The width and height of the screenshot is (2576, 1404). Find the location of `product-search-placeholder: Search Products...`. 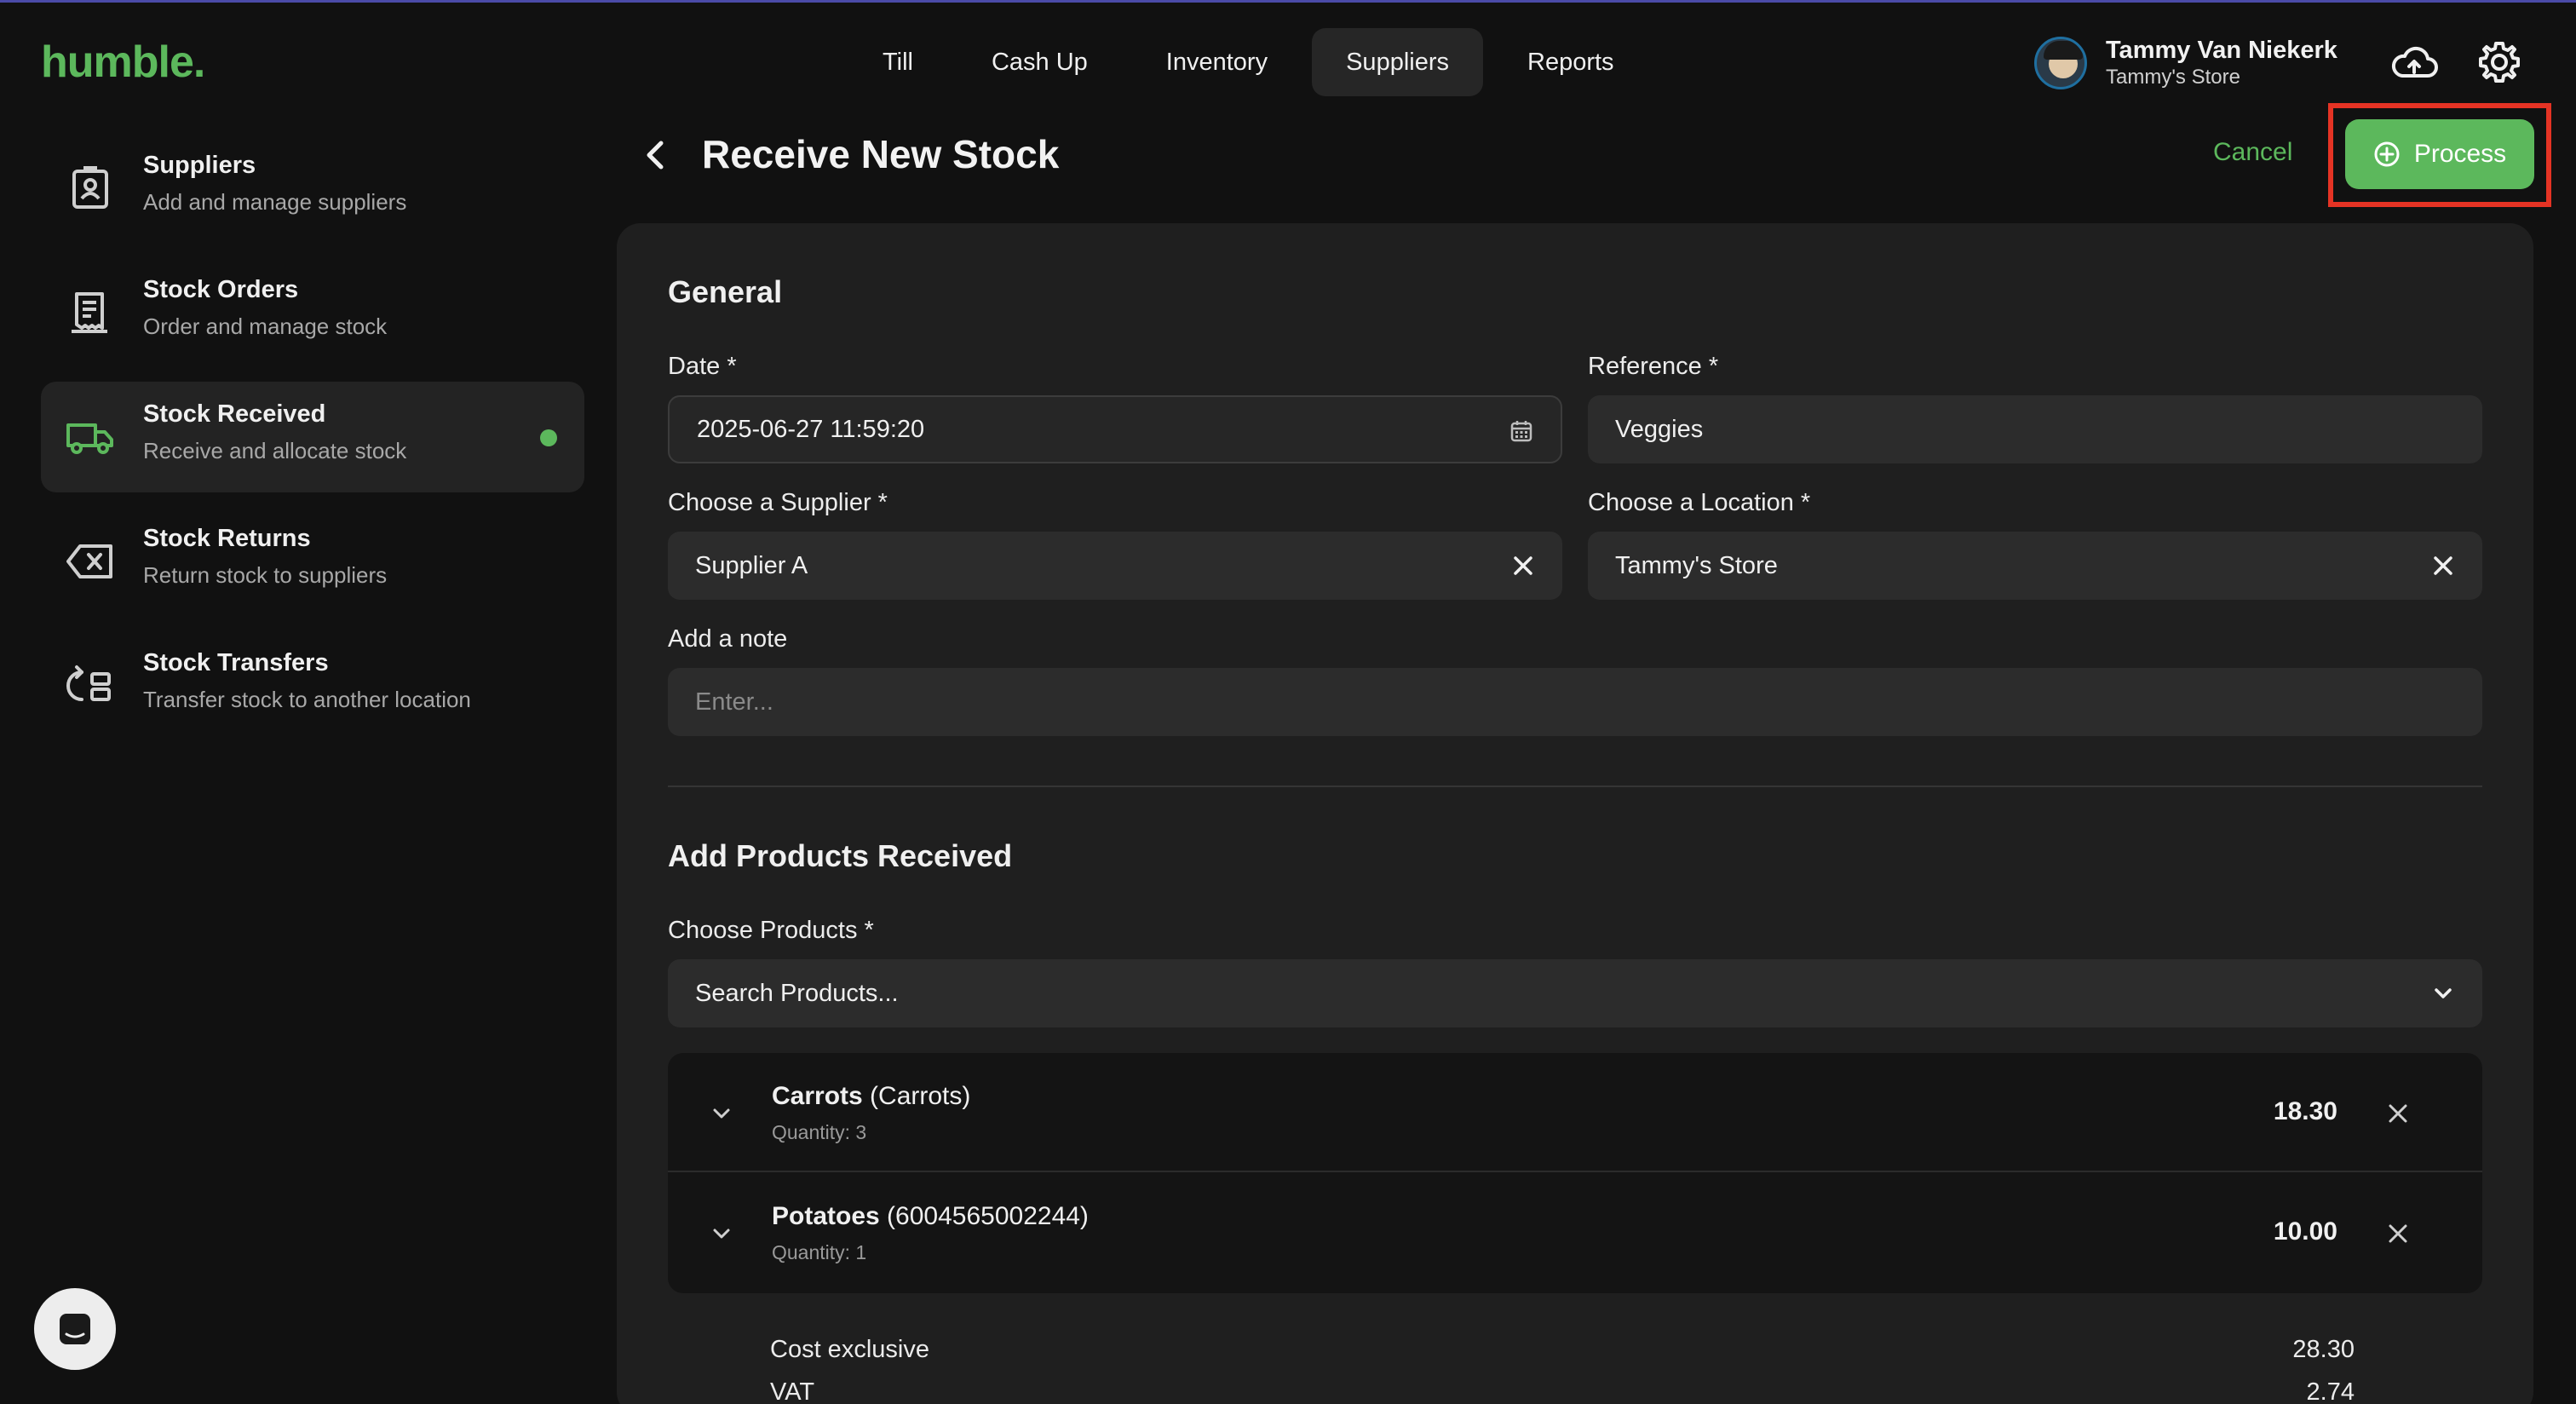

product-search-placeholder: Search Products... is located at coordinates (797, 993).